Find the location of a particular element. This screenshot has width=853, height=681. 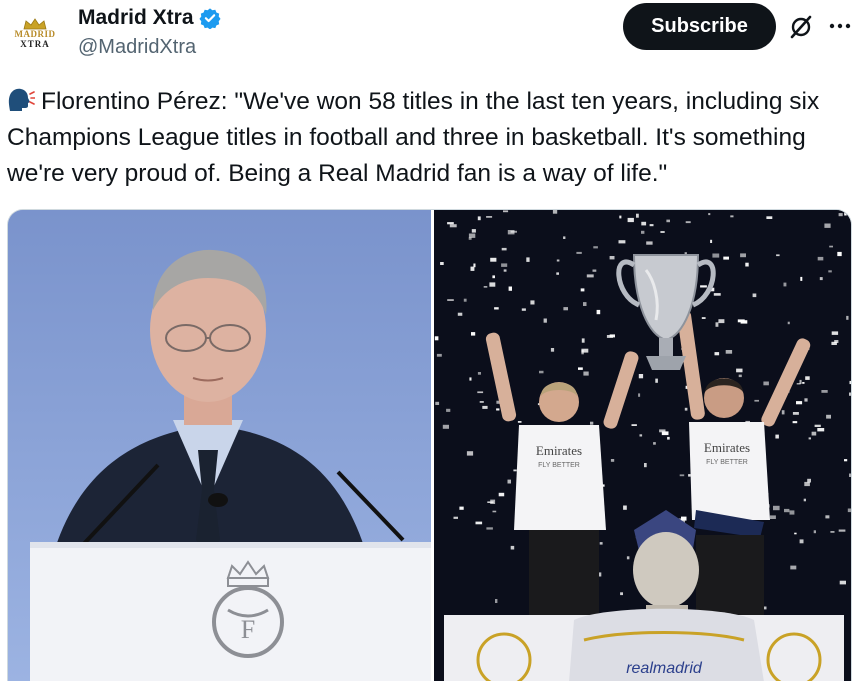

avatar: MADRID XTRA is located at coordinates (35, 33).